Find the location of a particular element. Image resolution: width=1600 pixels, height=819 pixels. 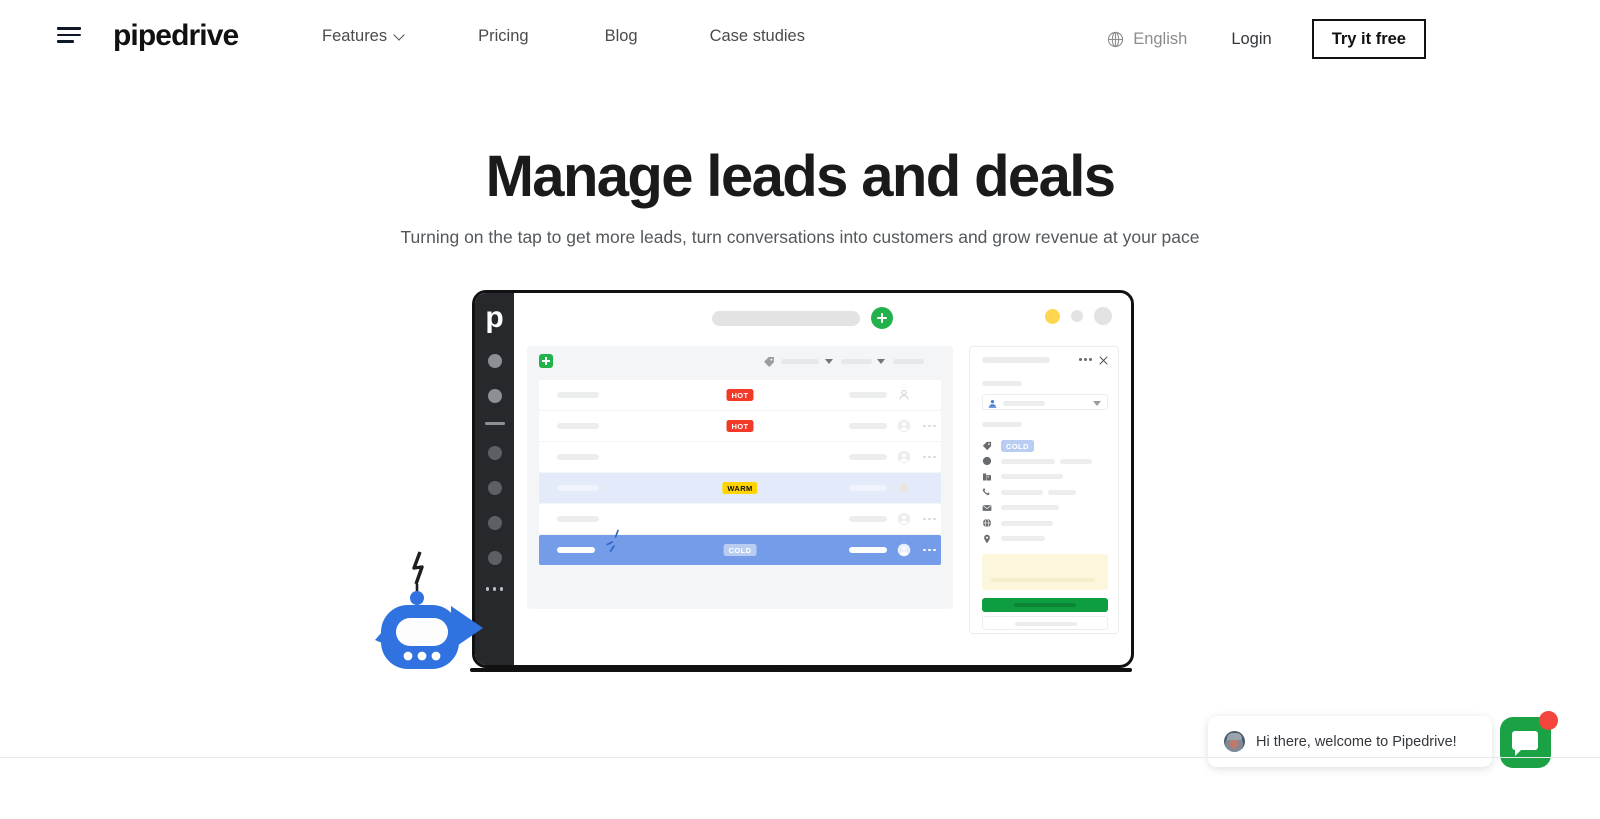

window-dot-gray is located at coordinates (1077, 316).